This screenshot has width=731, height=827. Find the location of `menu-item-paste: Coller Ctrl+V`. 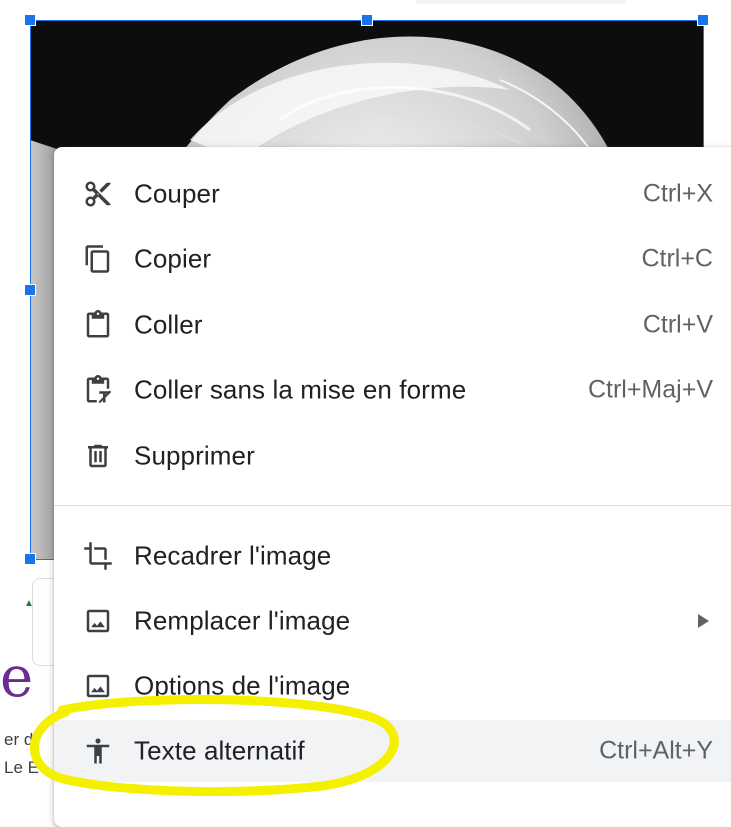

menu-item-paste: Coller Ctrl+V is located at coordinates (392, 325).